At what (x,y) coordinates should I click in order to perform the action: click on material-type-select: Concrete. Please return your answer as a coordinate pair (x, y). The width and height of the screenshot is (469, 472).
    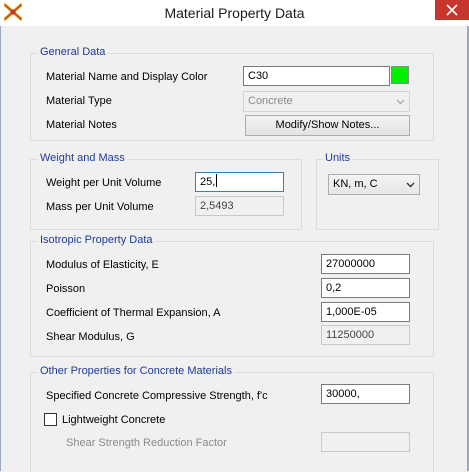
    Looking at the image, I should click on (326, 101).